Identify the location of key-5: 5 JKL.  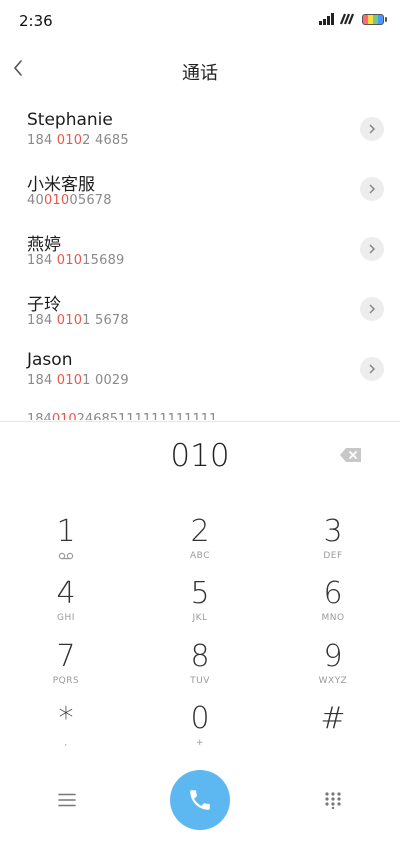
(200, 608).